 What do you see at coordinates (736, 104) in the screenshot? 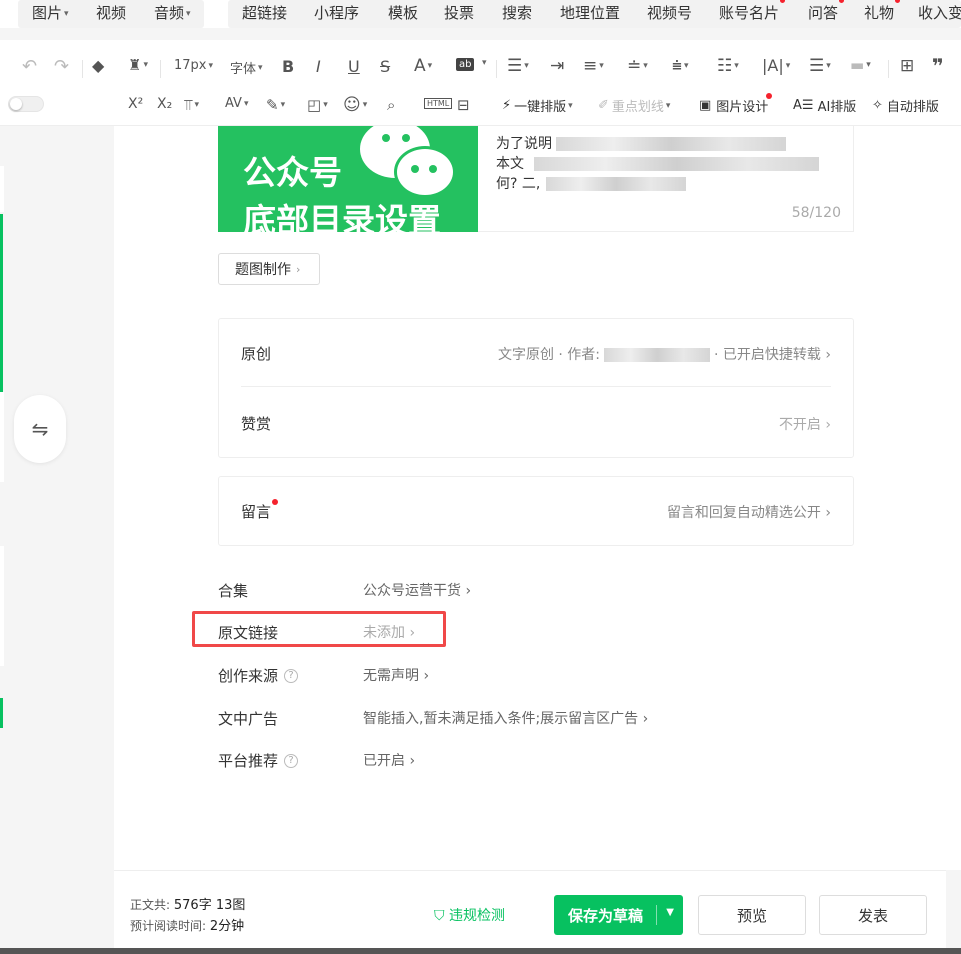
I see `image-design-button: ▣ 图片设计` at bounding box center [736, 104].